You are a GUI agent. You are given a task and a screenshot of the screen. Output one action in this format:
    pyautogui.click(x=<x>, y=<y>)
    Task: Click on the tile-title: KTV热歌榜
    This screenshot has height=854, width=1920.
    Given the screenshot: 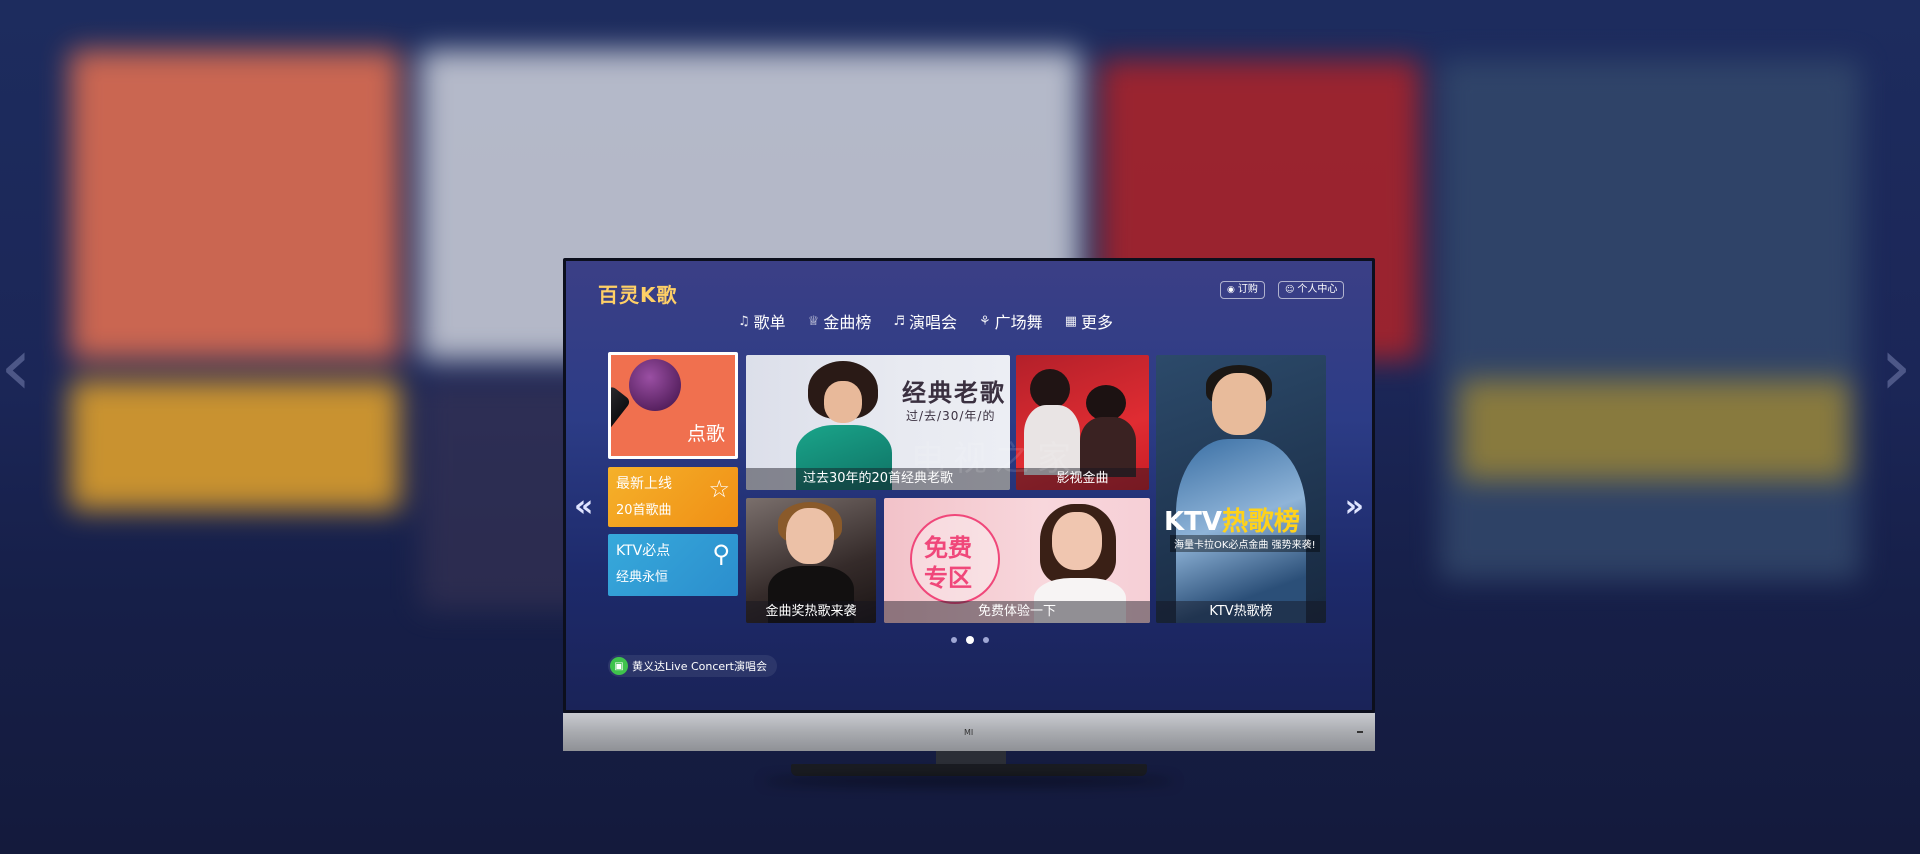 What is the action you would take?
    pyautogui.click(x=1232, y=519)
    